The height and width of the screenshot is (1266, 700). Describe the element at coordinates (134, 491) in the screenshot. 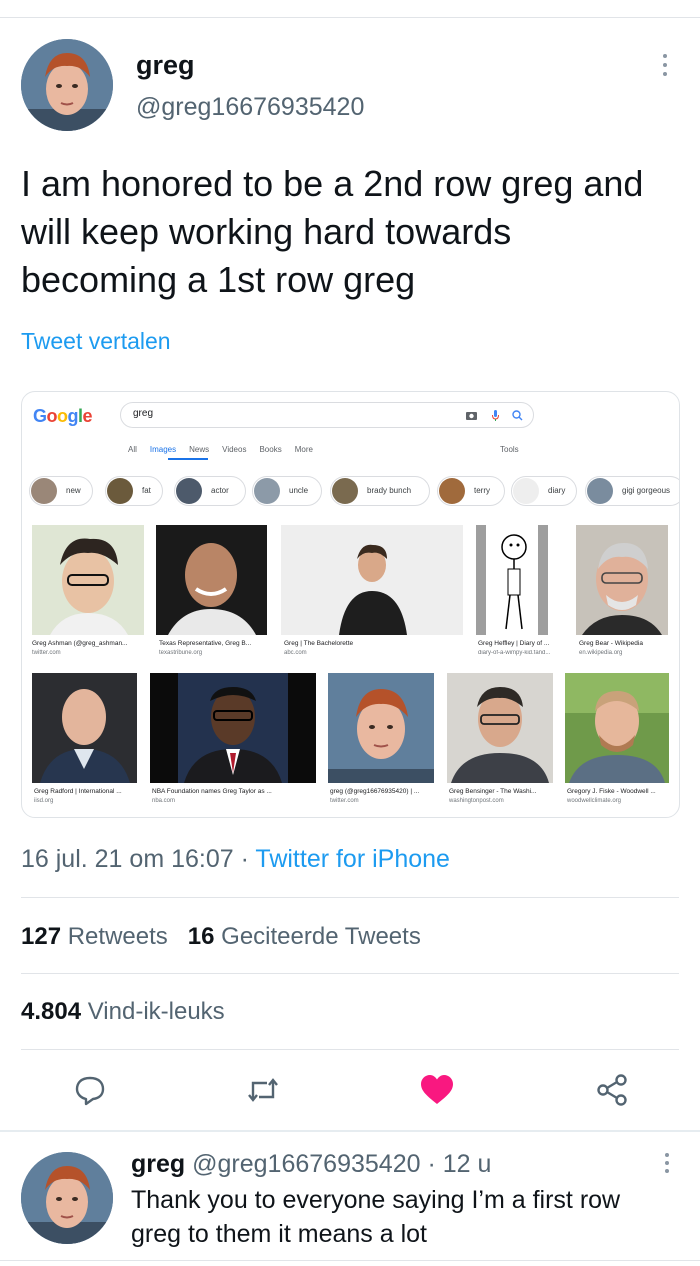

I see `chip-fat: fat` at that location.